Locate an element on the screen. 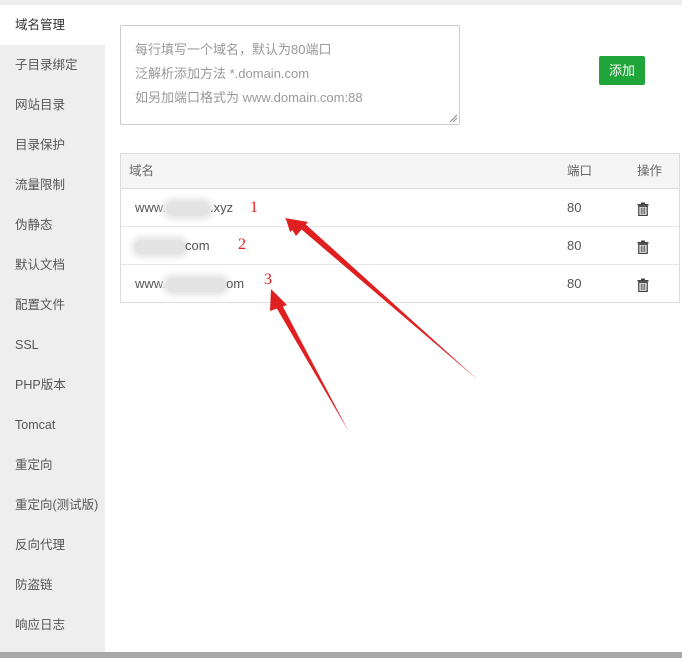 The image size is (682, 658). sidebar-item-default-document: 默认文档 is located at coordinates (52, 265).